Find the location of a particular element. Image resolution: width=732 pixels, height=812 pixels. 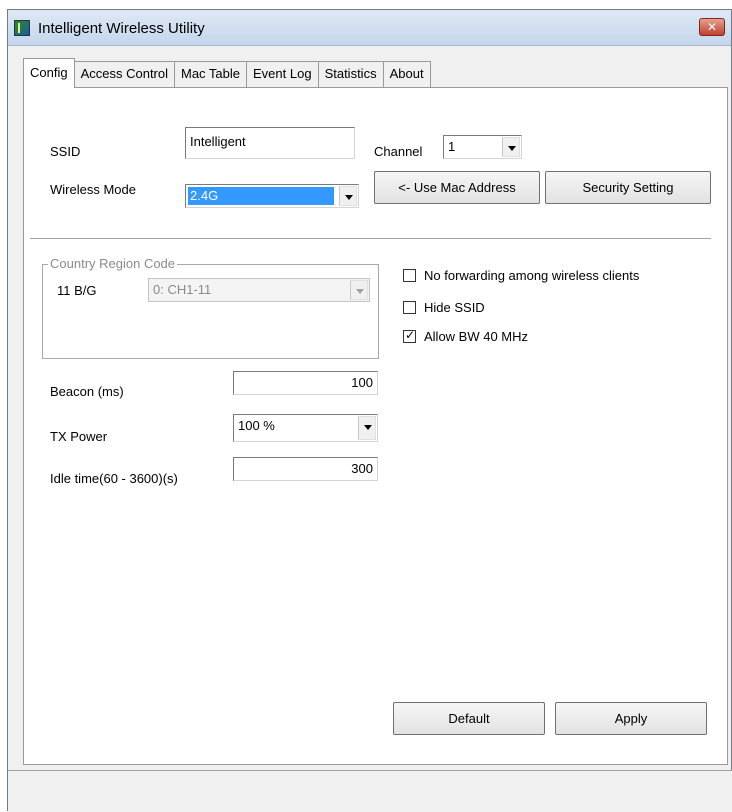

allow-bw40-checkbox: Allow BW 40 MHz is located at coordinates (466, 336).